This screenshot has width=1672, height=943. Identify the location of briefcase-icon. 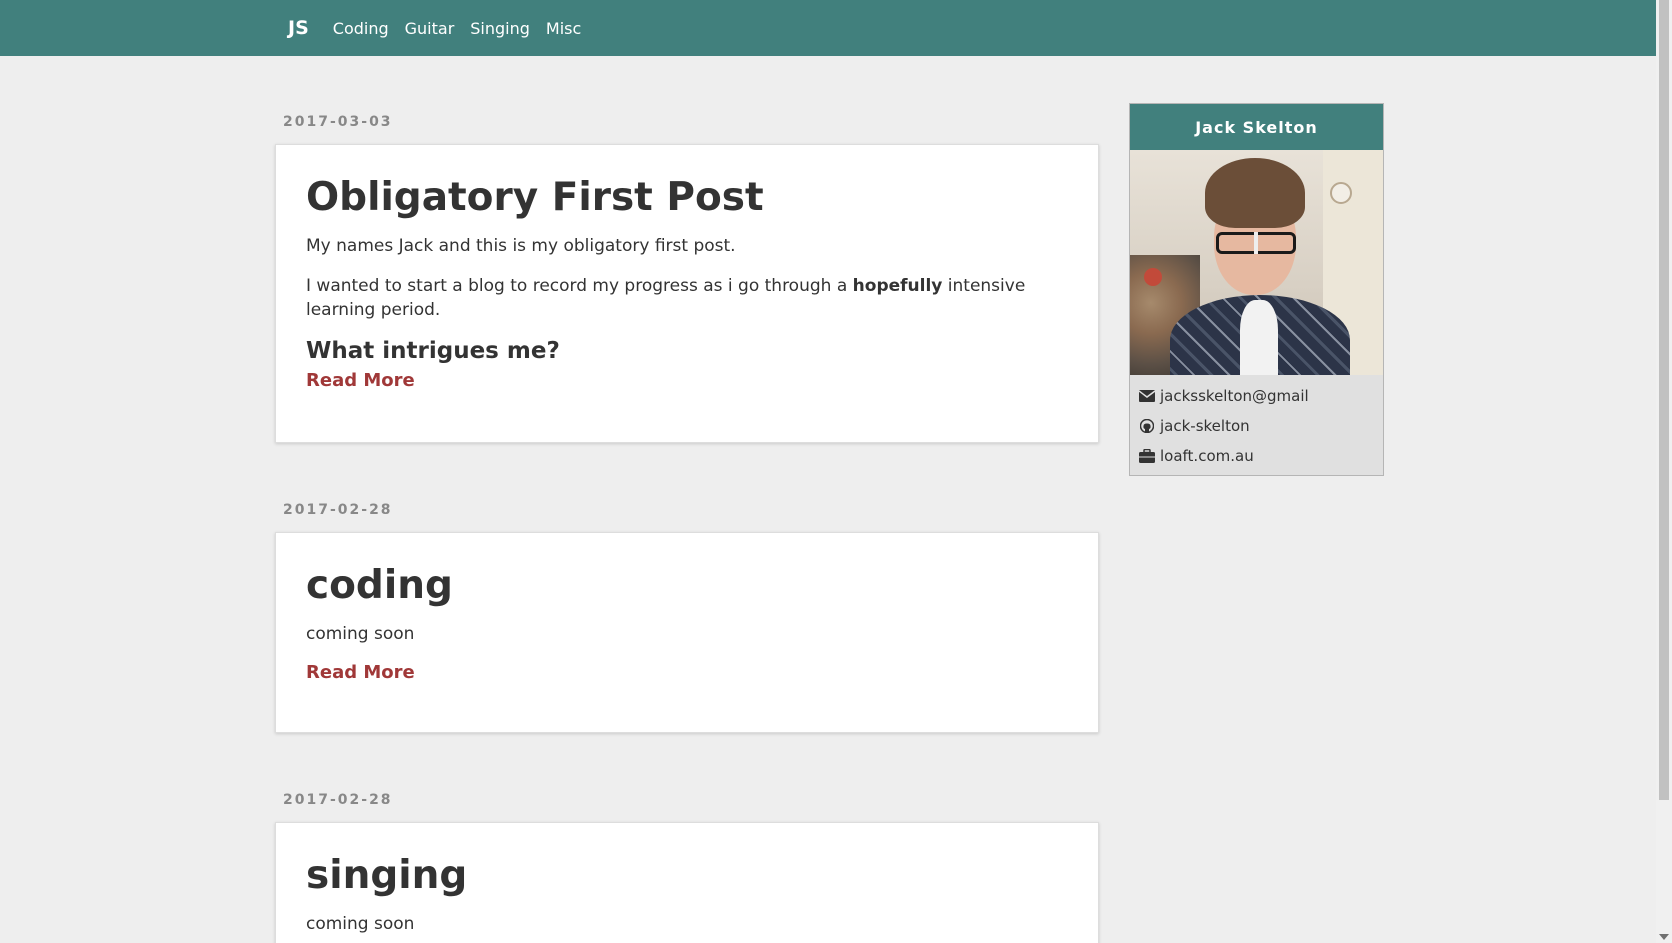
(1147, 456).